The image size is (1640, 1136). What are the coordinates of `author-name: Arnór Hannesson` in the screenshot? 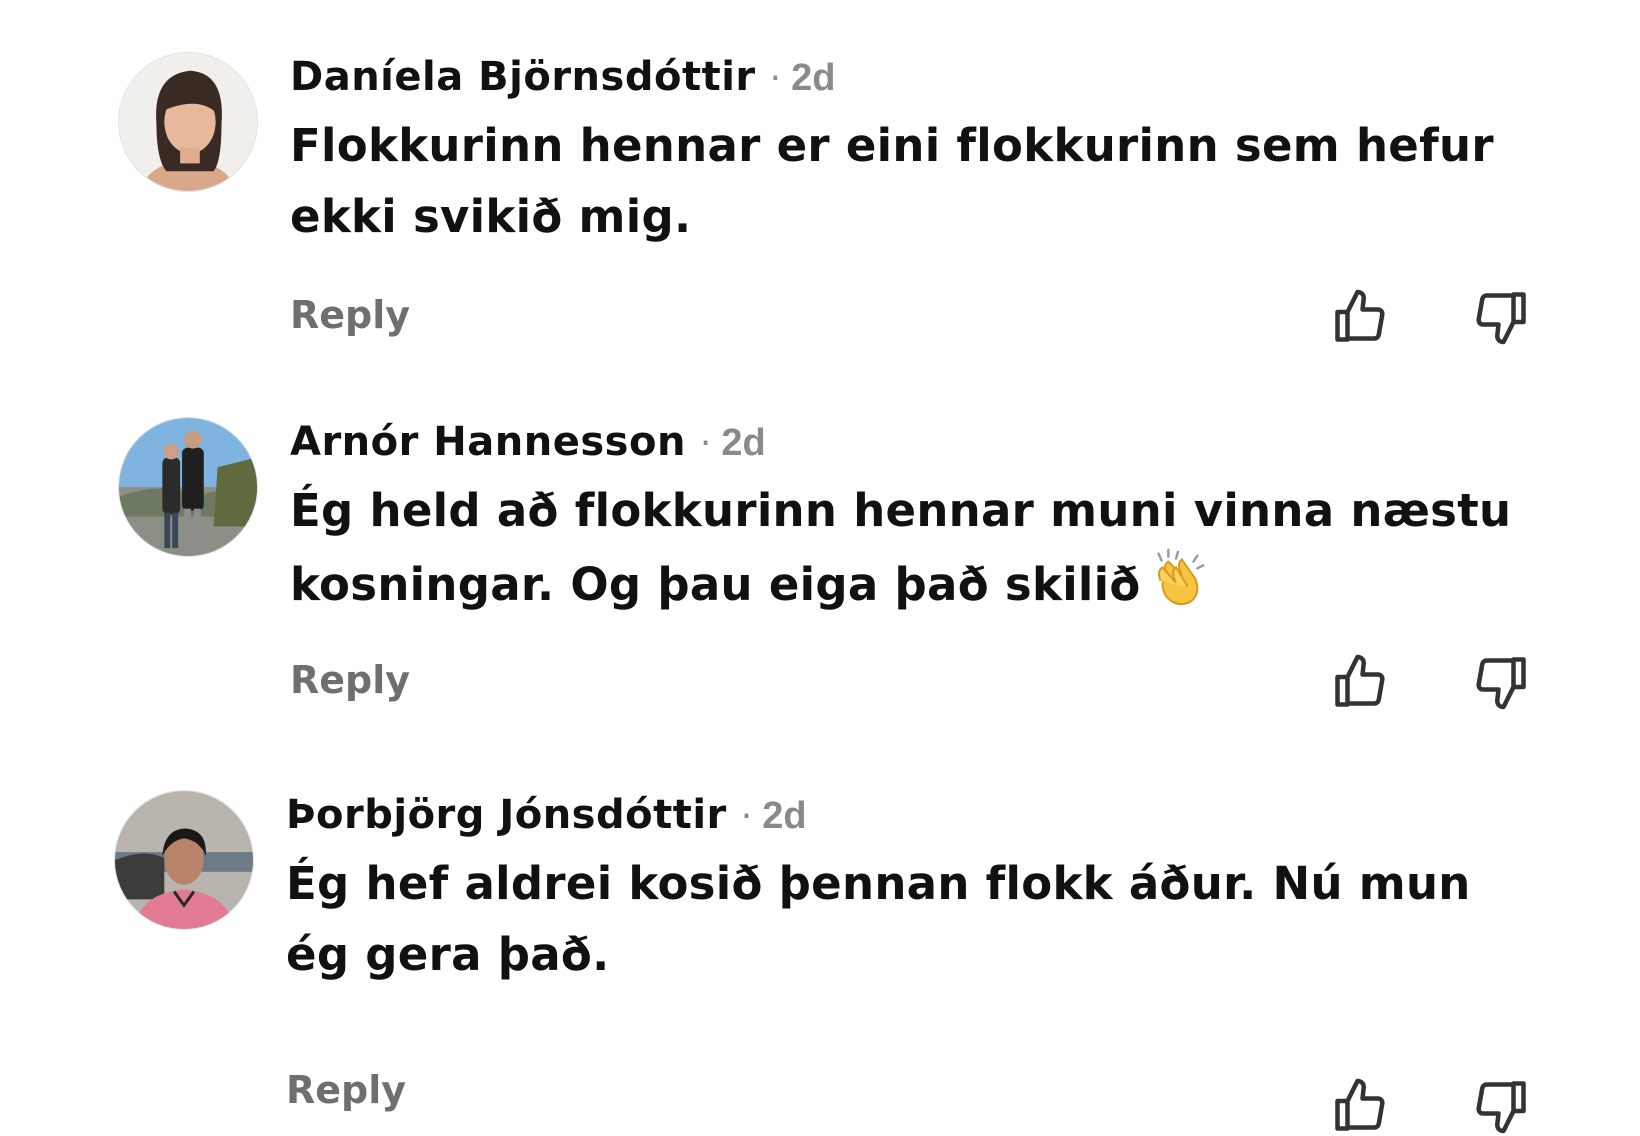 It's located at (488, 442).